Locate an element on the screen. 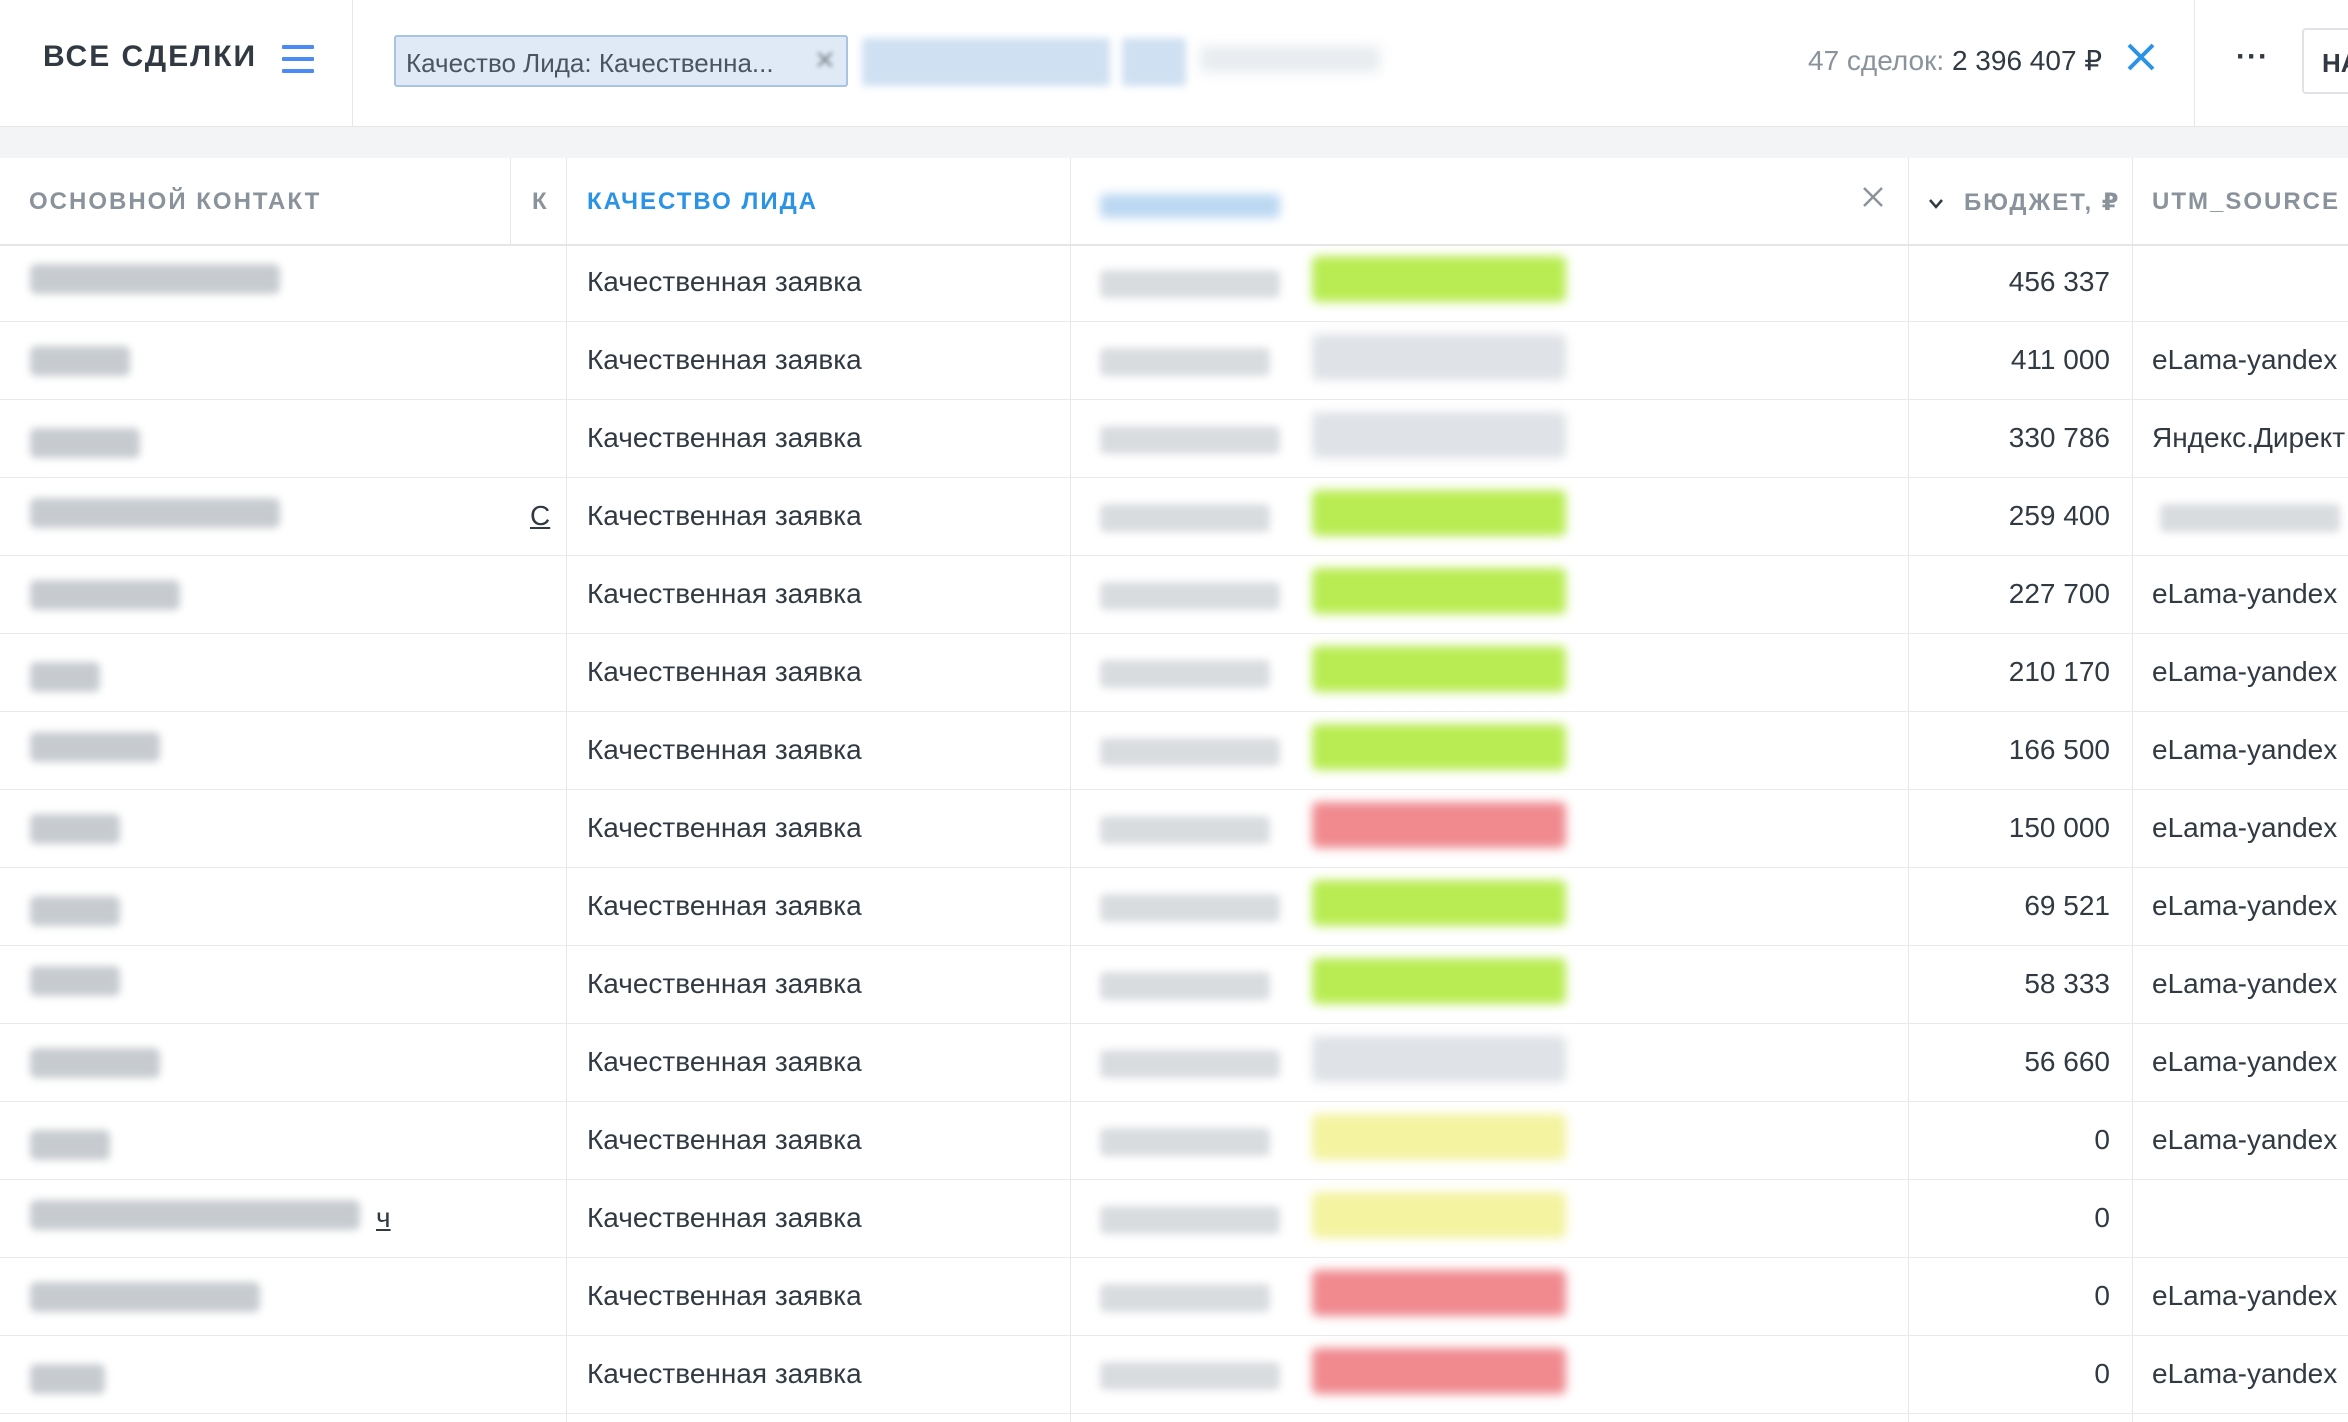 The height and width of the screenshot is (1422, 2348). table-row: Качественная заявка 166 500 eLama-yandex is located at coordinates (1174, 751).